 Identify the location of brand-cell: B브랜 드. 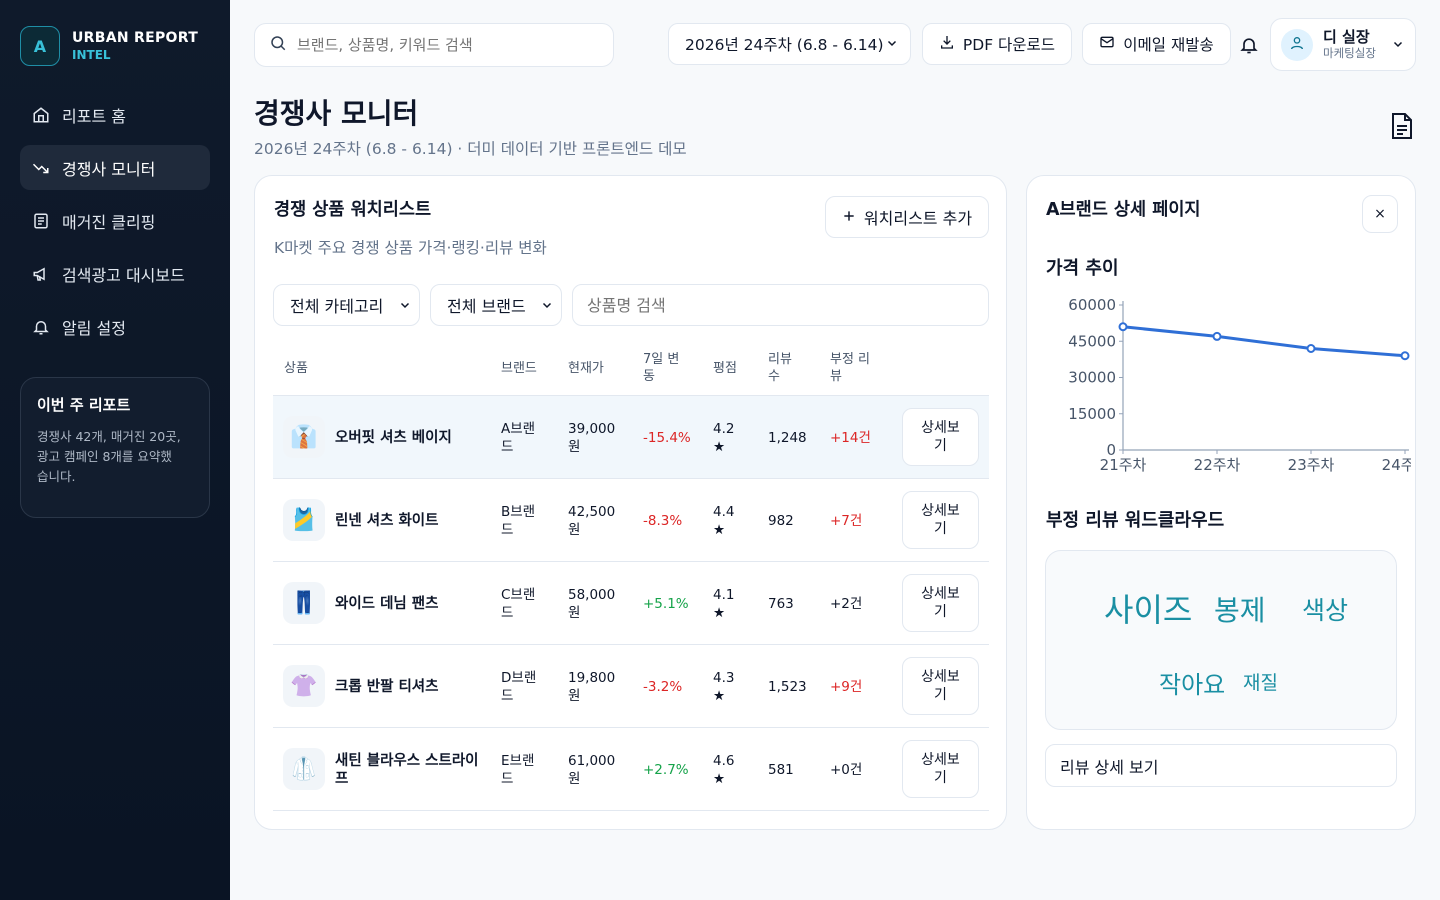
(518, 521).